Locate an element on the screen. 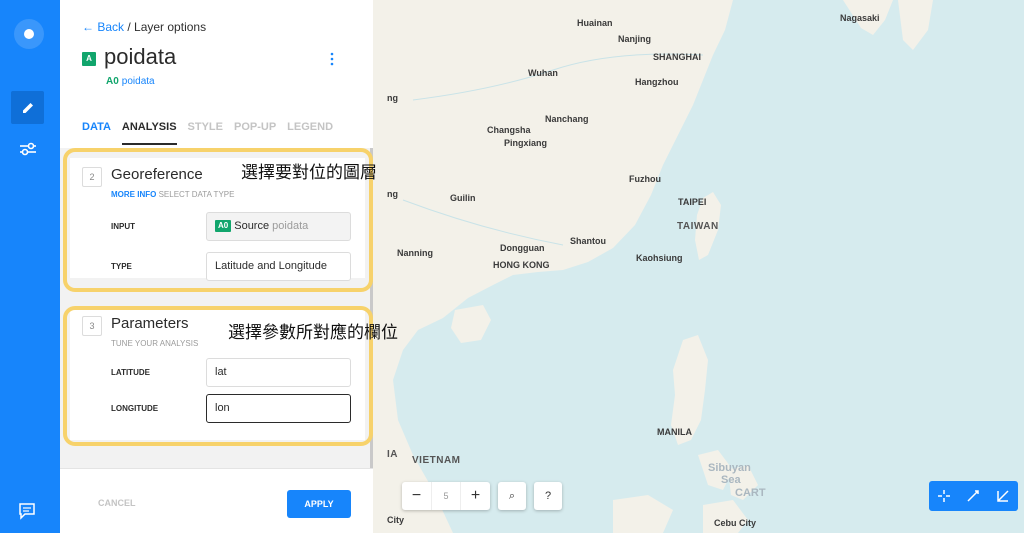 The width and height of the screenshot is (1024, 533). left-rail is located at coordinates (30, 266).